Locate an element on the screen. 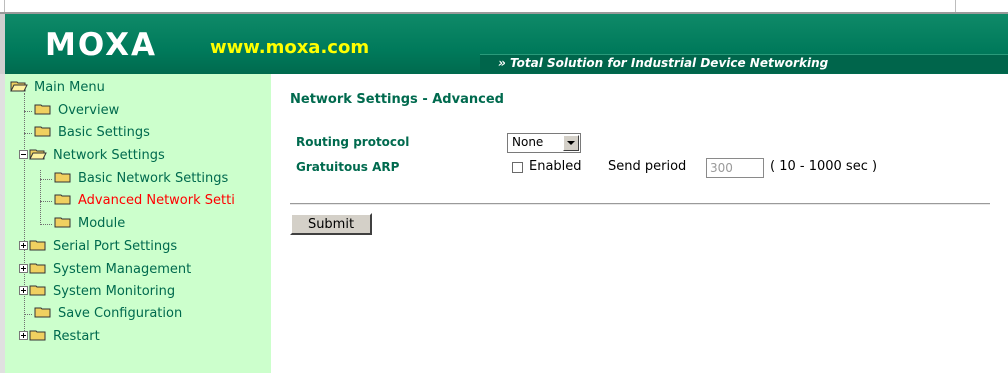 The image size is (1008, 373). sidebar-item-system-monitoring: System Monitoring is located at coordinates (97, 292).